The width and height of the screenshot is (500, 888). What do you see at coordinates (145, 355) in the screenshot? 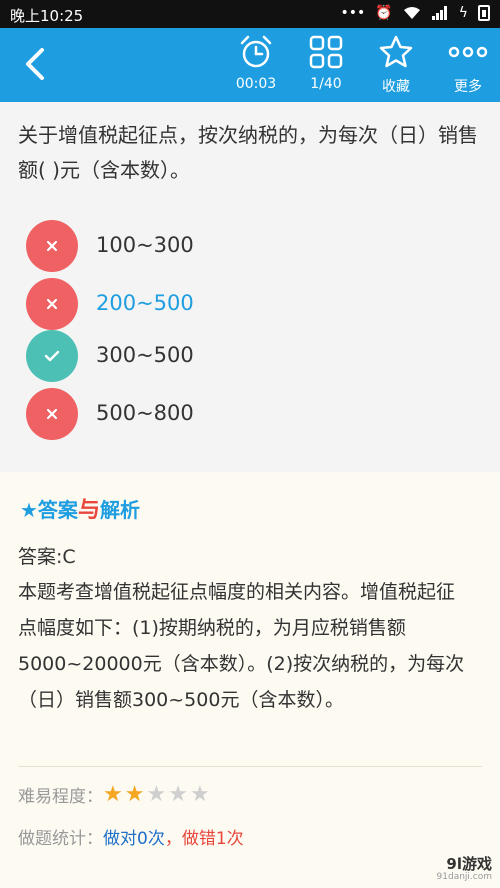
I see `option-text: 300~500` at bounding box center [145, 355].